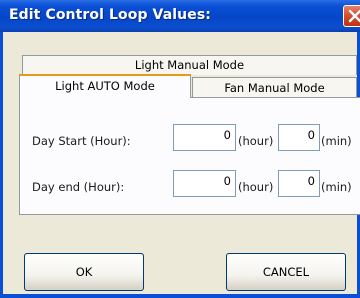 The height and width of the screenshot is (298, 360). I want to click on window-title: Edit Control Loop Values:, so click(110, 15).